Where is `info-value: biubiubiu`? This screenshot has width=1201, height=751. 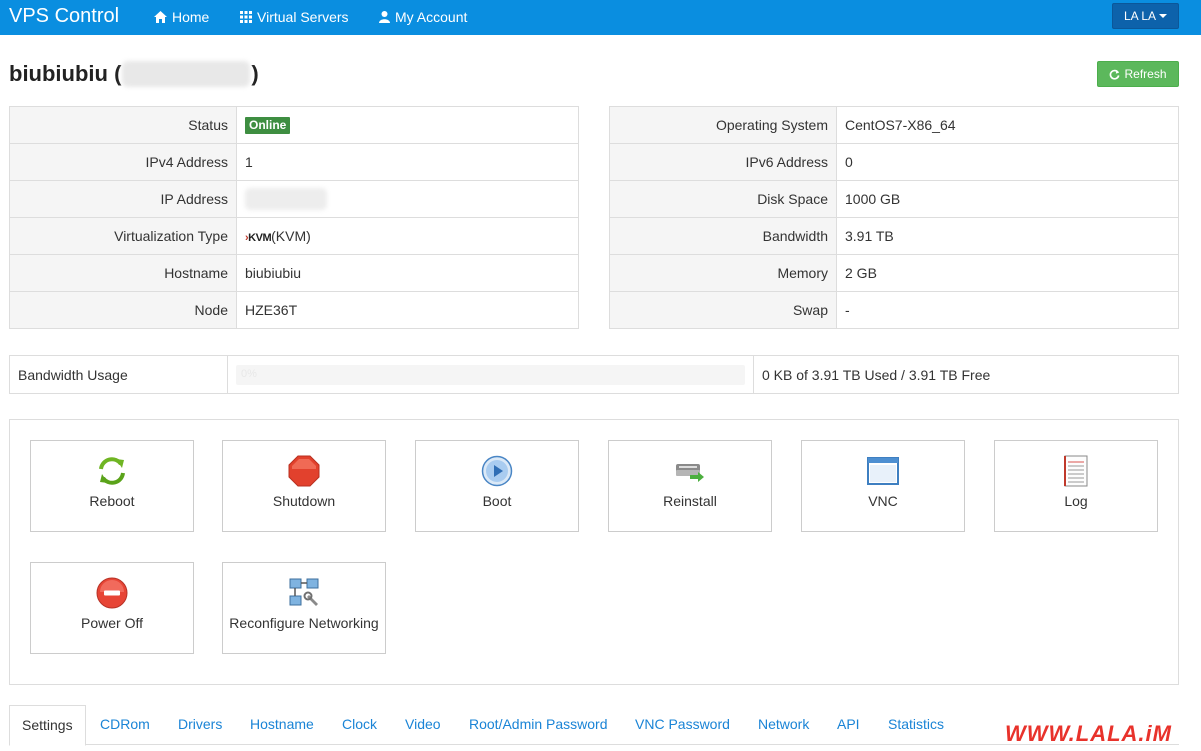 info-value: biubiubiu is located at coordinates (407, 273).